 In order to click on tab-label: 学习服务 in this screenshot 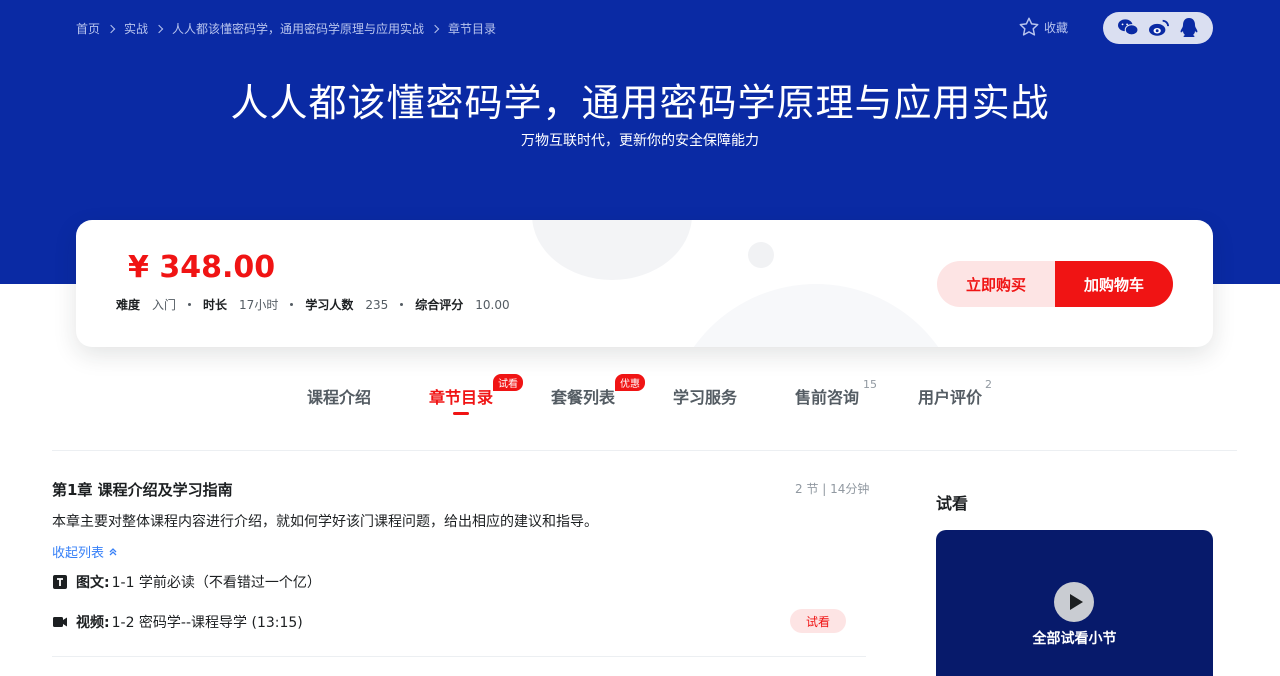, I will do `click(705, 397)`.